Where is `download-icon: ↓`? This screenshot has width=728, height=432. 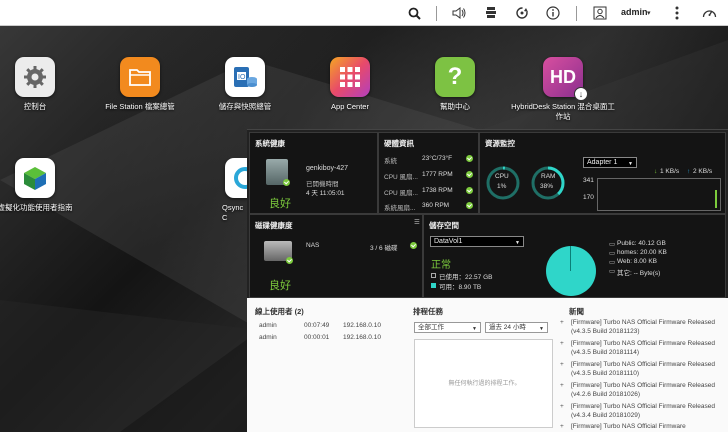 download-icon: ↓ is located at coordinates (581, 94).